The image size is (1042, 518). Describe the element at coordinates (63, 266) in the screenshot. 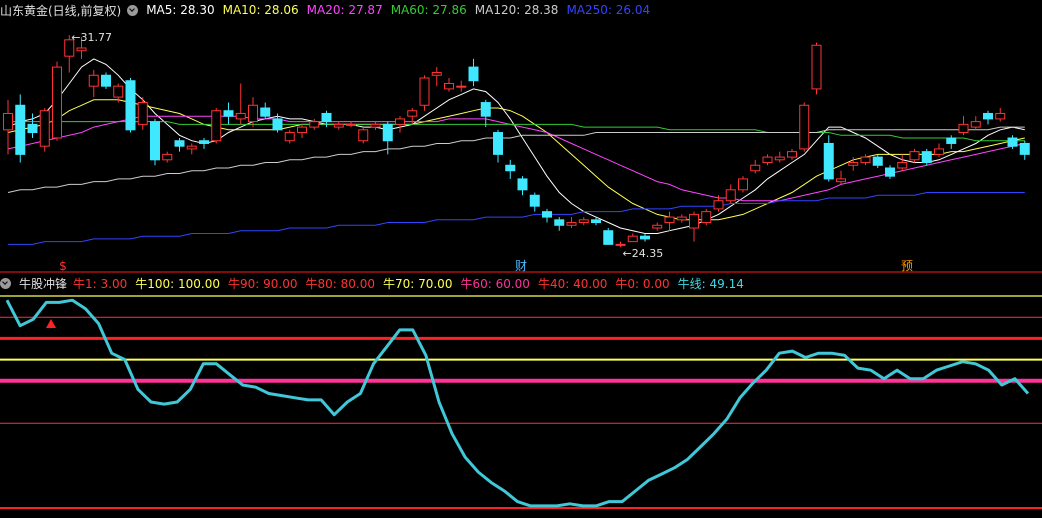

I see `event-marker: $` at that location.